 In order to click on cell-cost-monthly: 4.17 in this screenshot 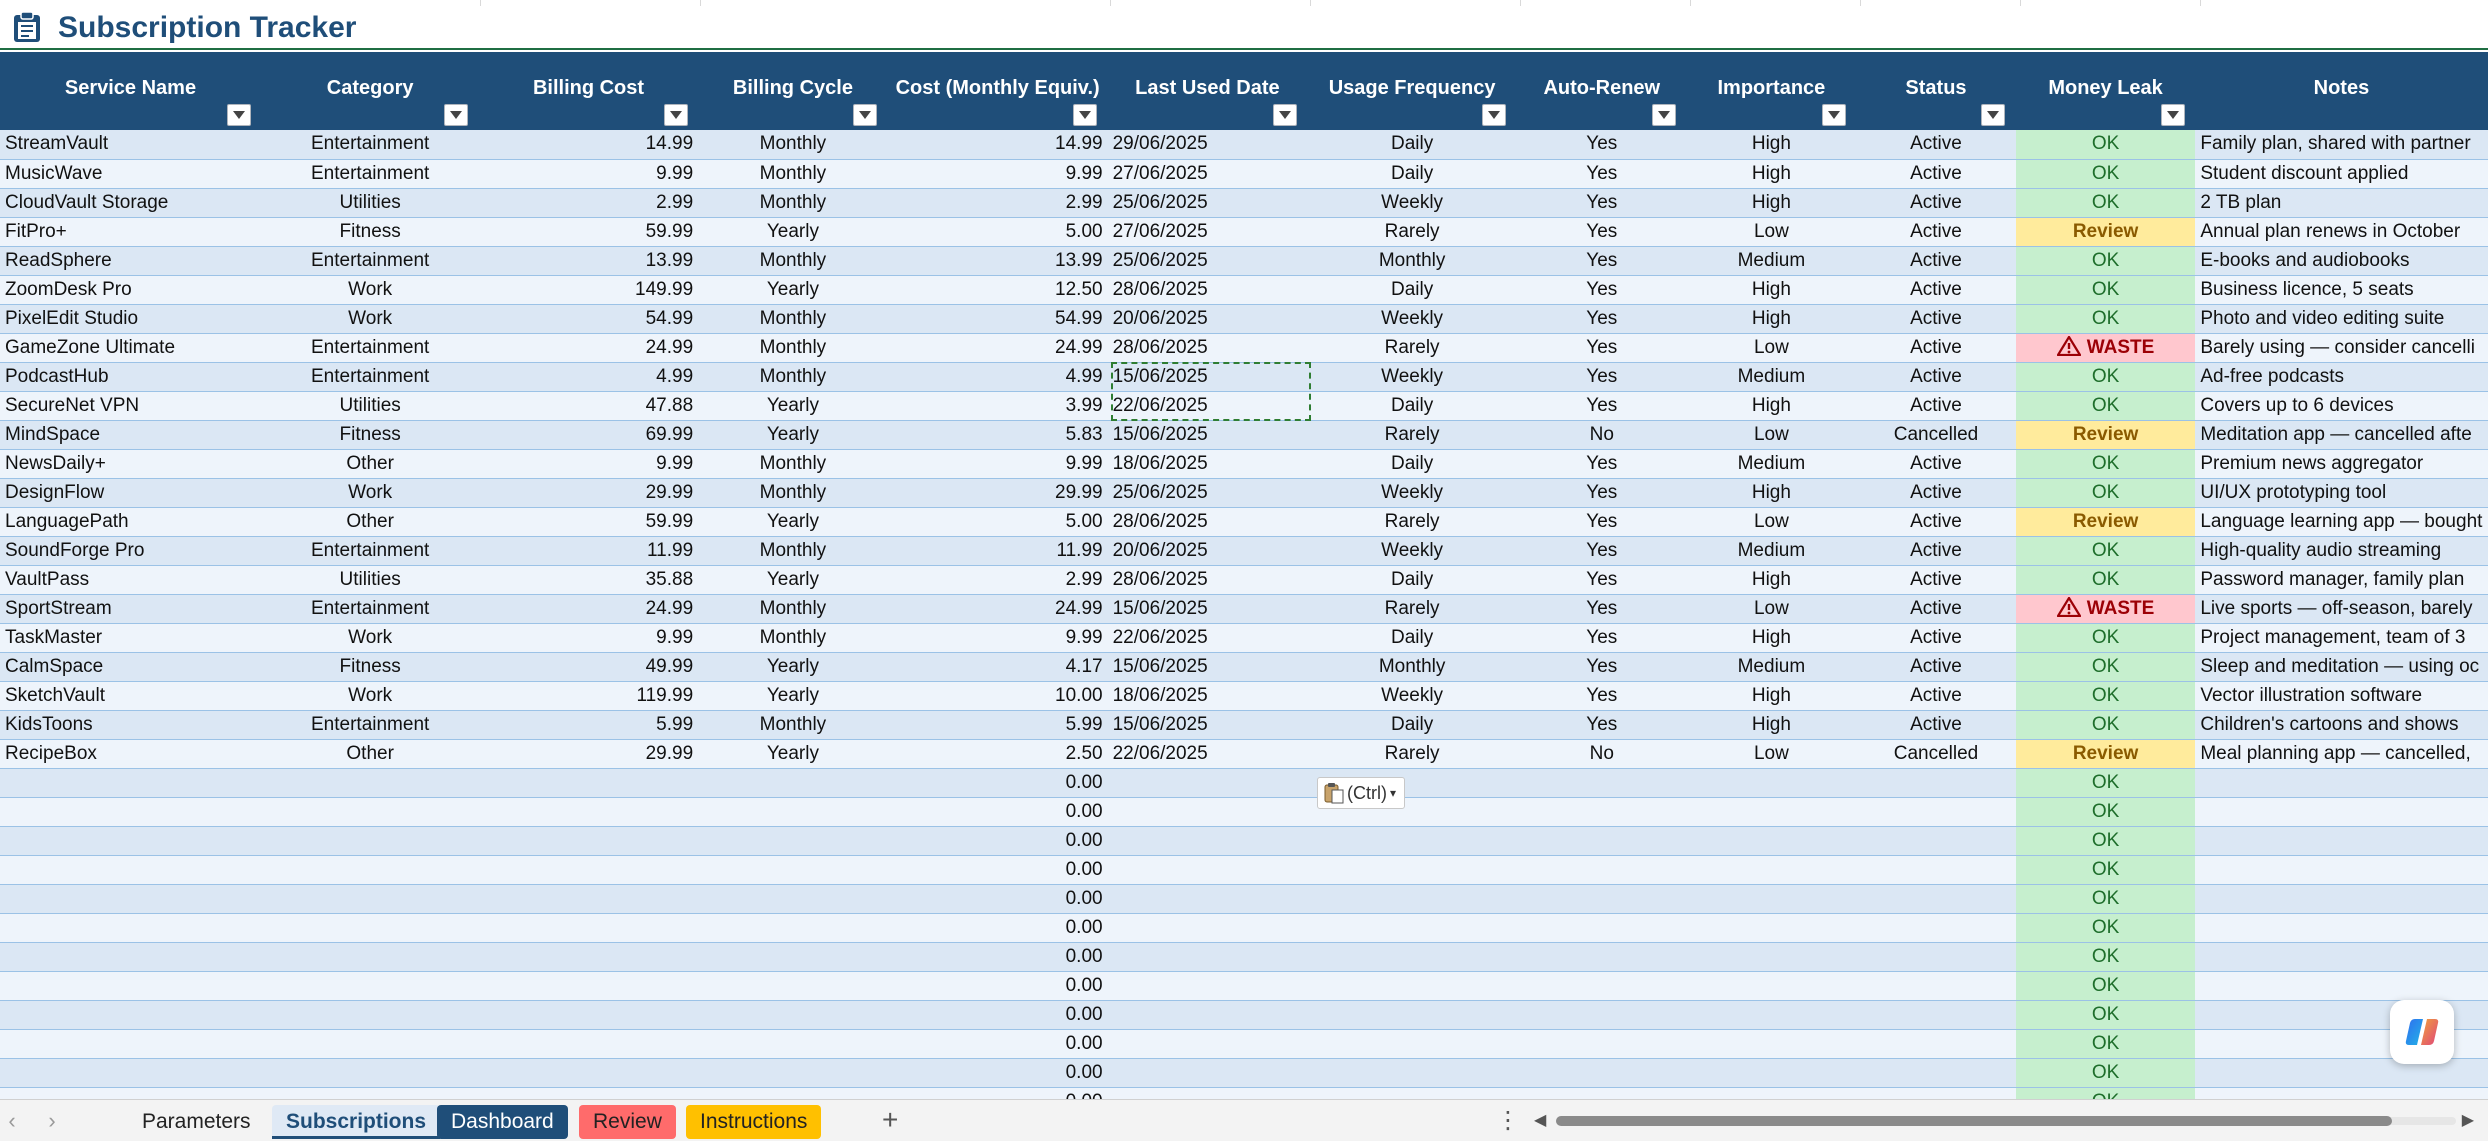, I will do `click(997, 667)`.